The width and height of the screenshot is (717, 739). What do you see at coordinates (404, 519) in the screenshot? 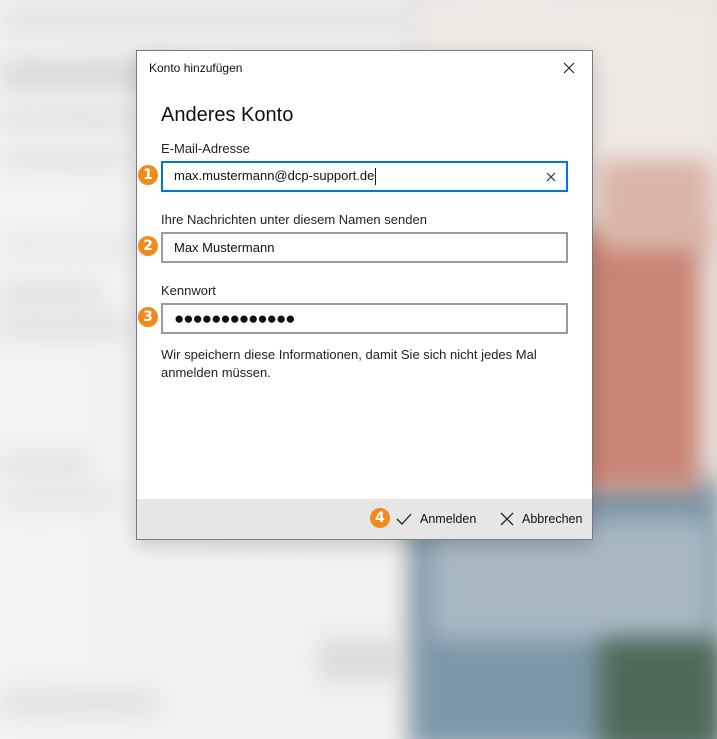
I see `checkmark-icon` at bounding box center [404, 519].